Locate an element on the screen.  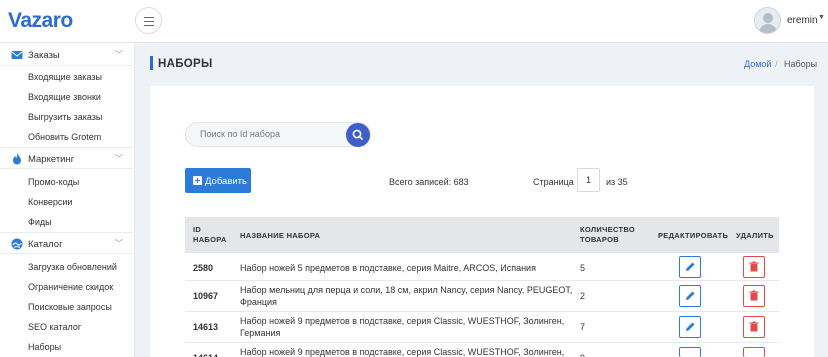
hamburger-icon is located at coordinates (149, 17).